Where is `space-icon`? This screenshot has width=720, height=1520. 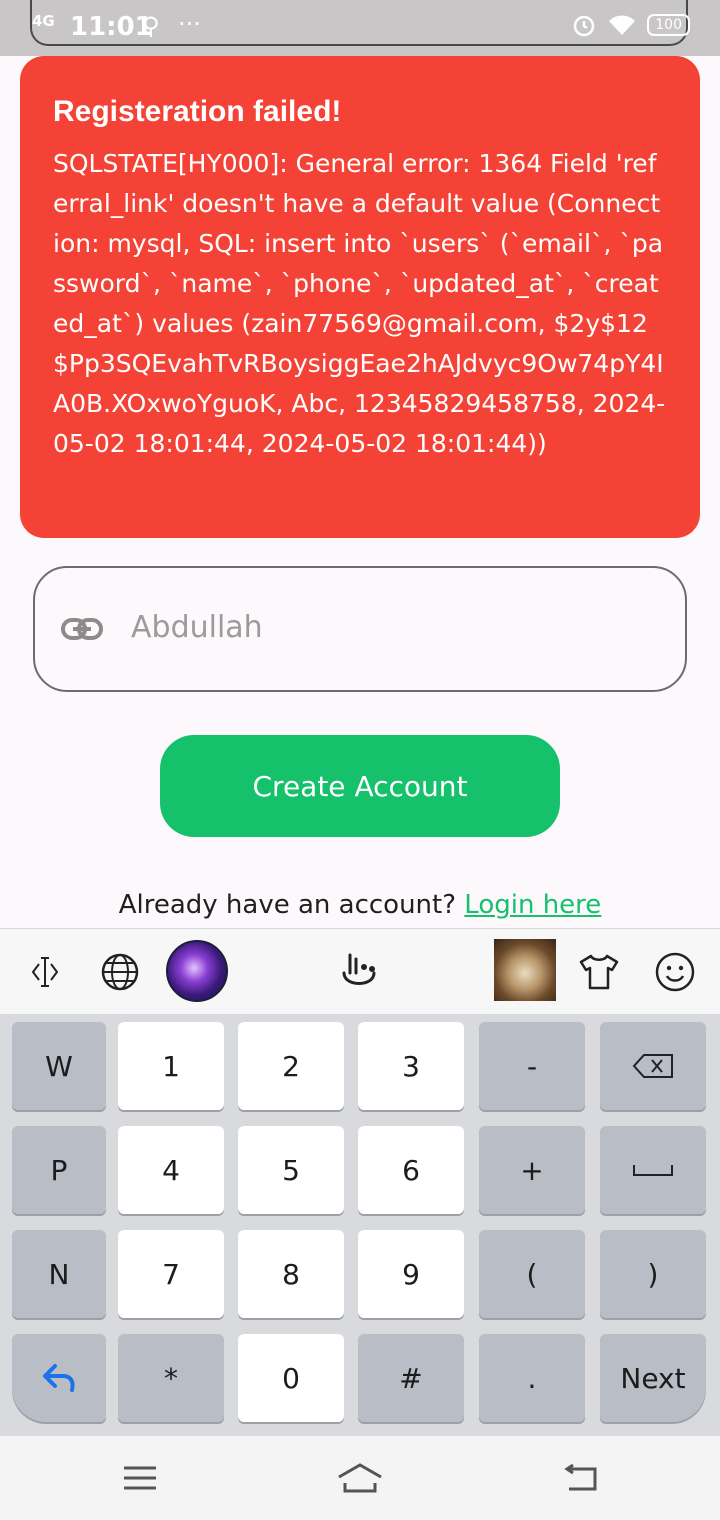
space-icon is located at coordinates (653, 1170).